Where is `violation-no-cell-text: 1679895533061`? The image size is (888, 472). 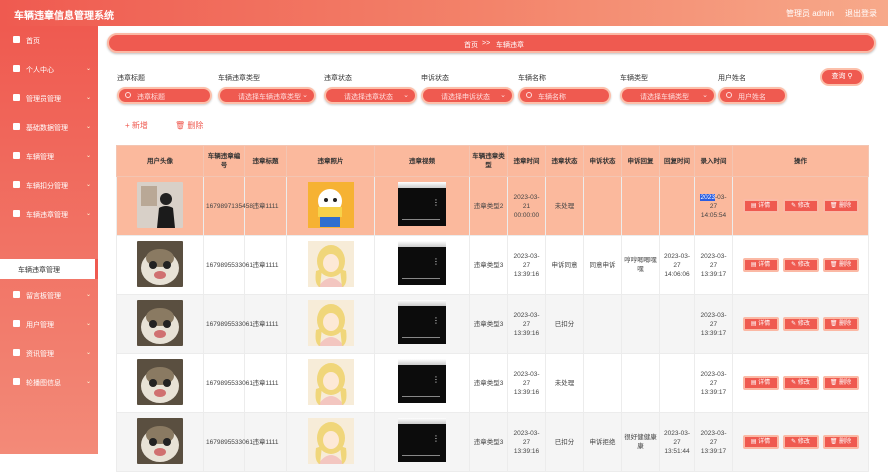
violation-no-cell-text: 1679895533061 is located at coordinates (229, 324).